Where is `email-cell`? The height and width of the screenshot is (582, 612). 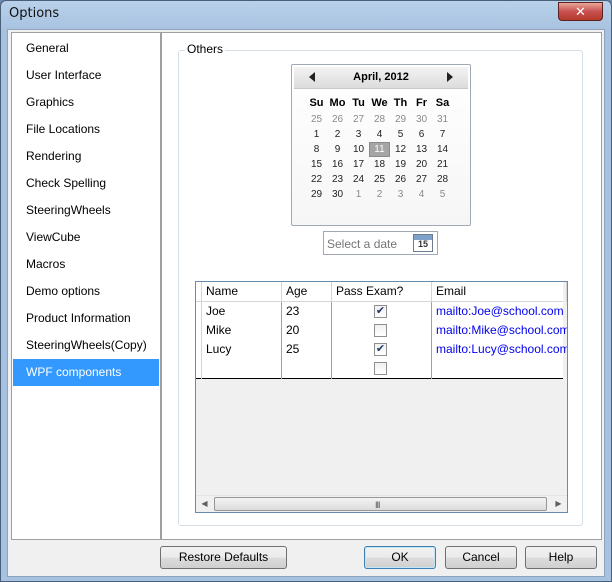 email-cell is located at coordinates (499, 369).